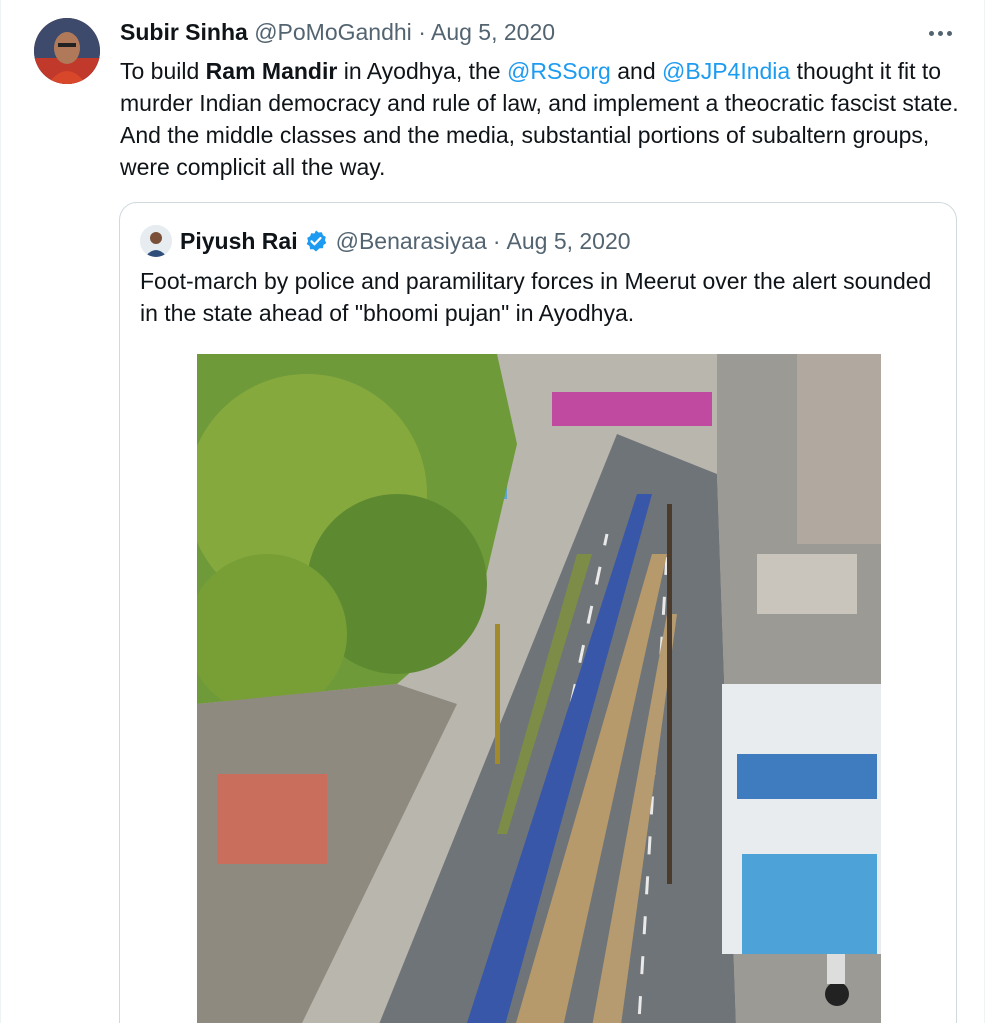 This screenshot has width=985, height=1023. I want to click on tweet-text-part: in Ayodhya, the, so click(422, 71).